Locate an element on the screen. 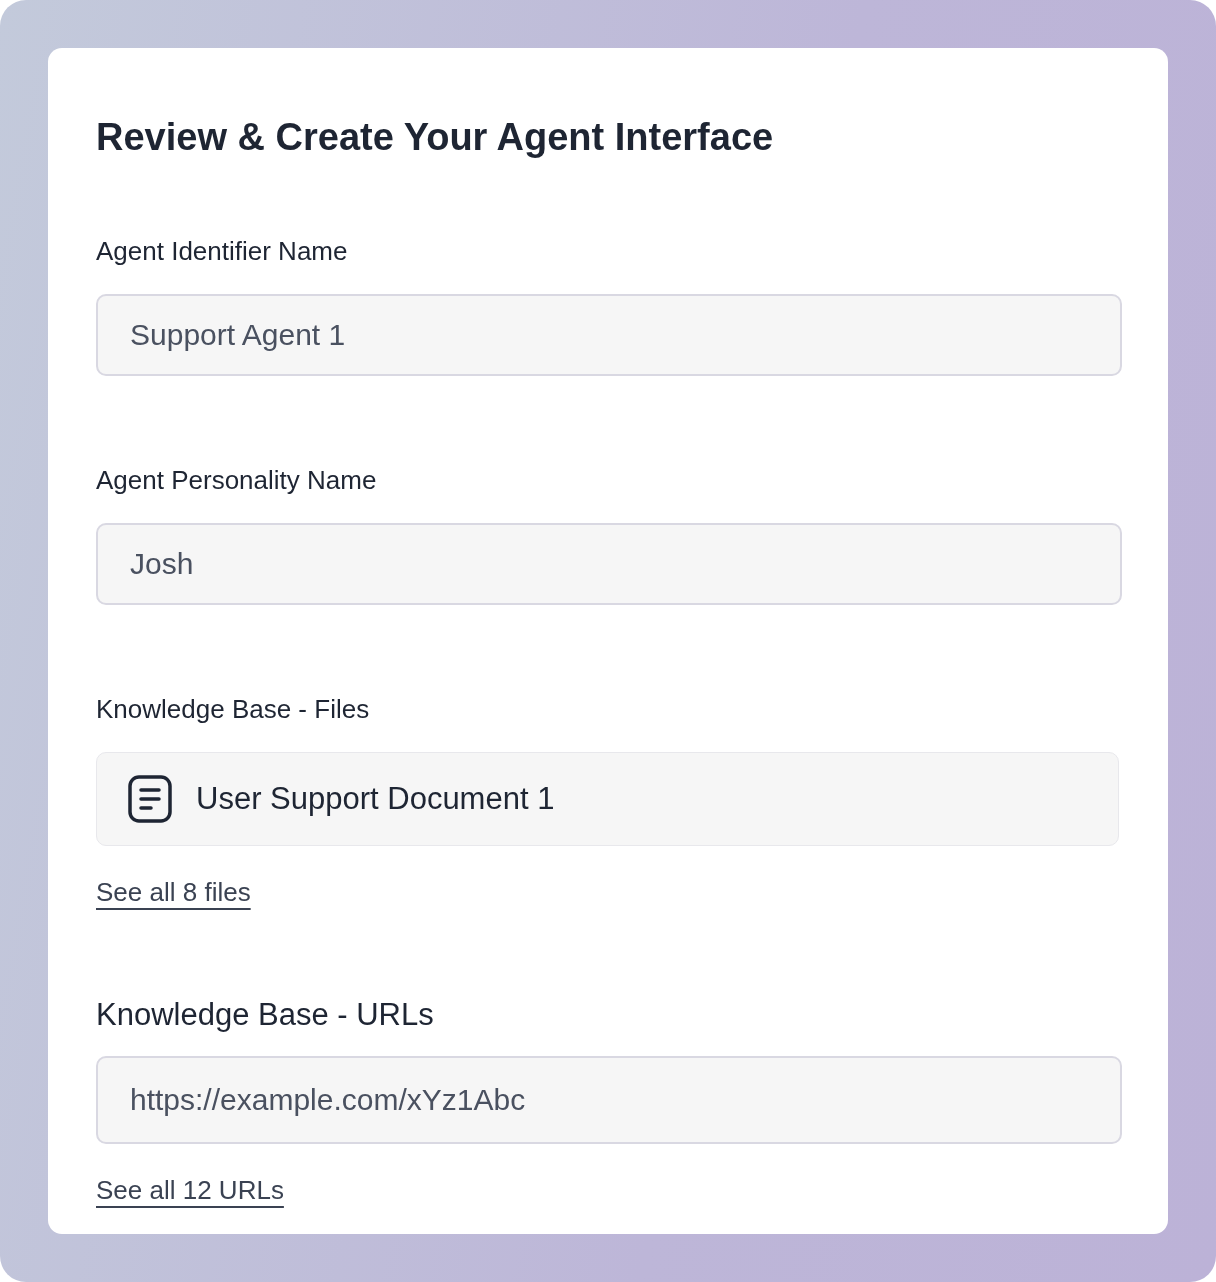 The height and width of the screenshot is (1282, 1216). field-label: Knowledge Base - Files is located at coordinates (233, 709).